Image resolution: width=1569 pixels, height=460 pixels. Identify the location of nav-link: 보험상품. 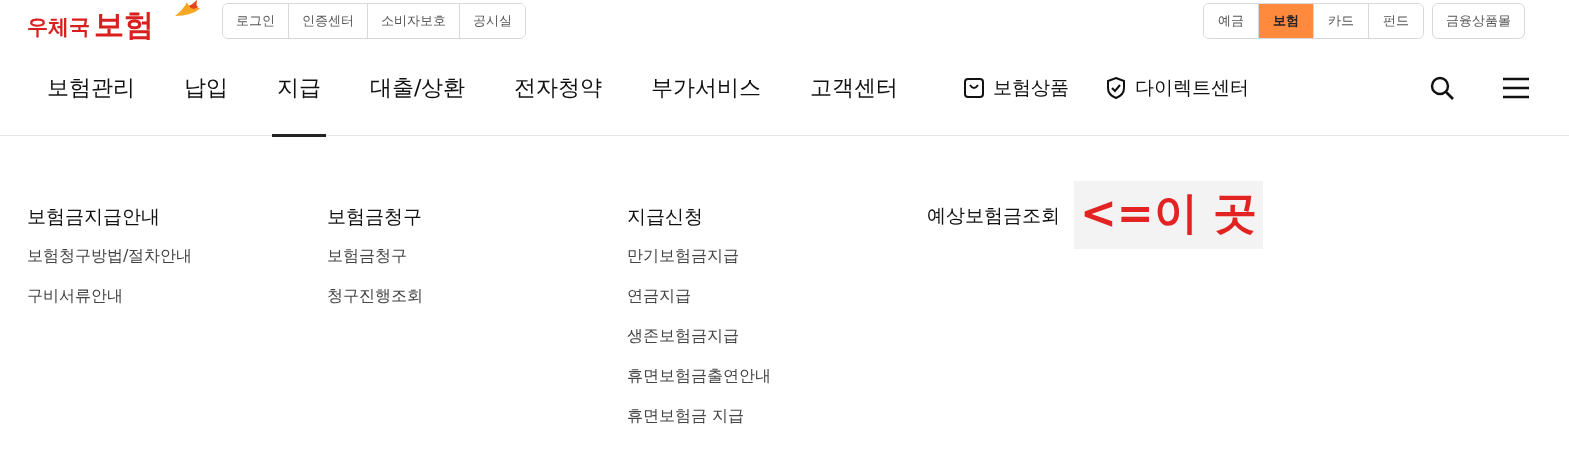
(1016, 87).